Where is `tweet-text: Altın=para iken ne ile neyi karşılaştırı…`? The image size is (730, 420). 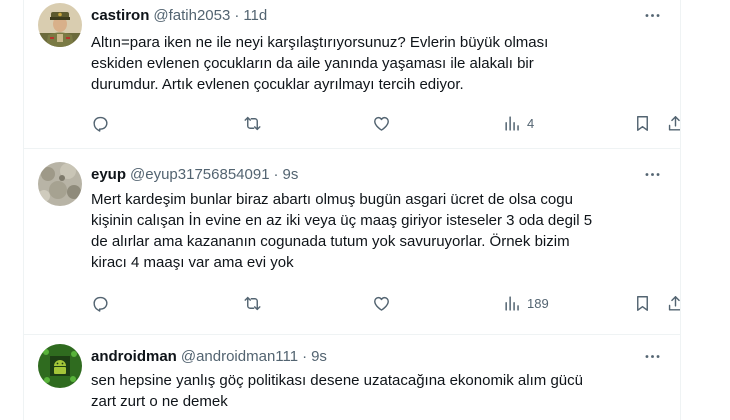
tweet-text: Altın=para iken ne ile neyi karşılaştırı… is located at coordinates (376, 63).